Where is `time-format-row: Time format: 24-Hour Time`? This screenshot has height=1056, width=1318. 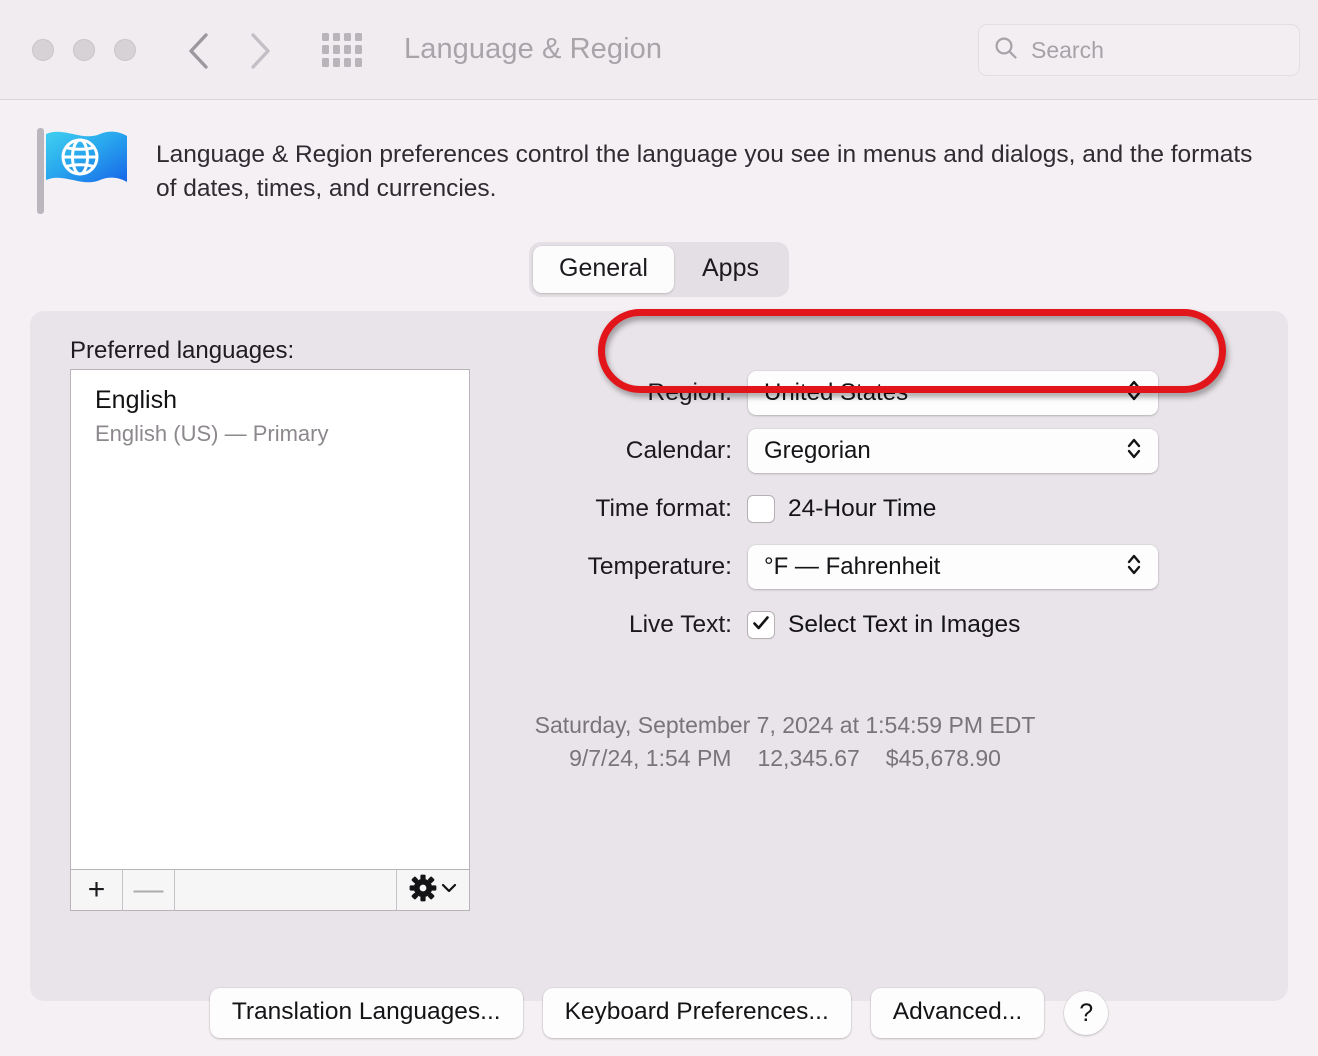 time-format-row: Time format: 24-Hour Time is located at coordinates (884, 509).